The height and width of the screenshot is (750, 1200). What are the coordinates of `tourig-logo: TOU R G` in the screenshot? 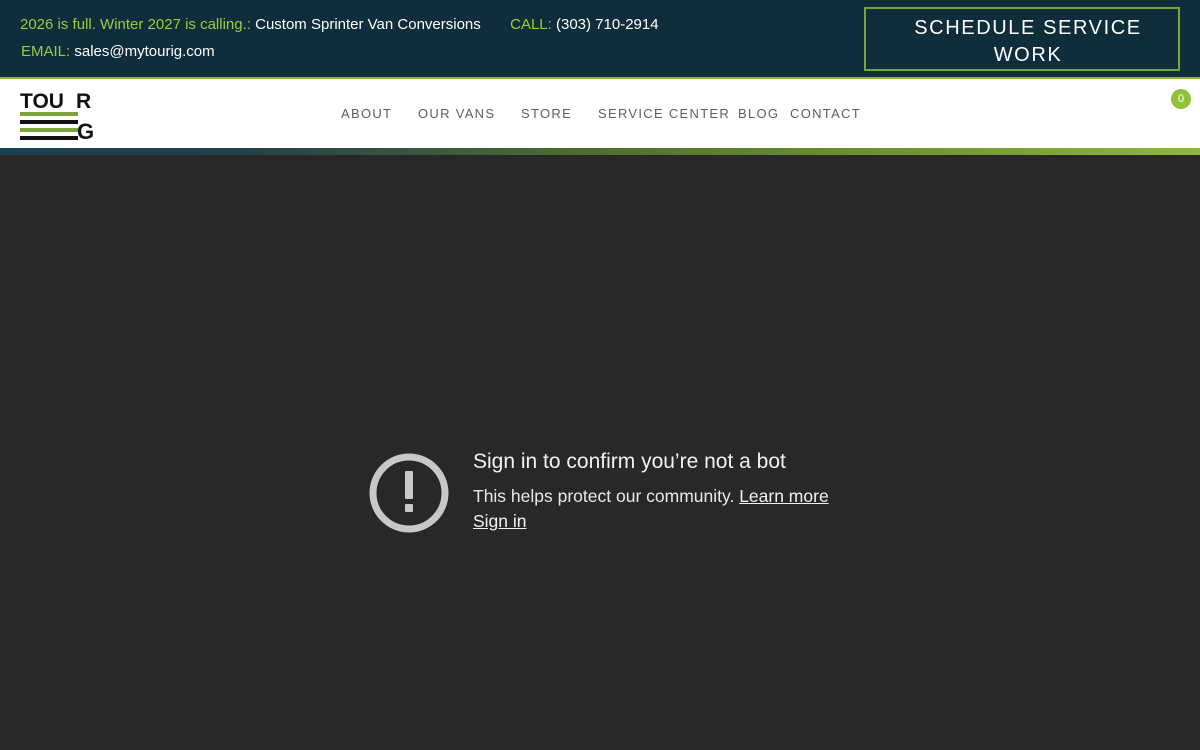 It's located at (60, 115).